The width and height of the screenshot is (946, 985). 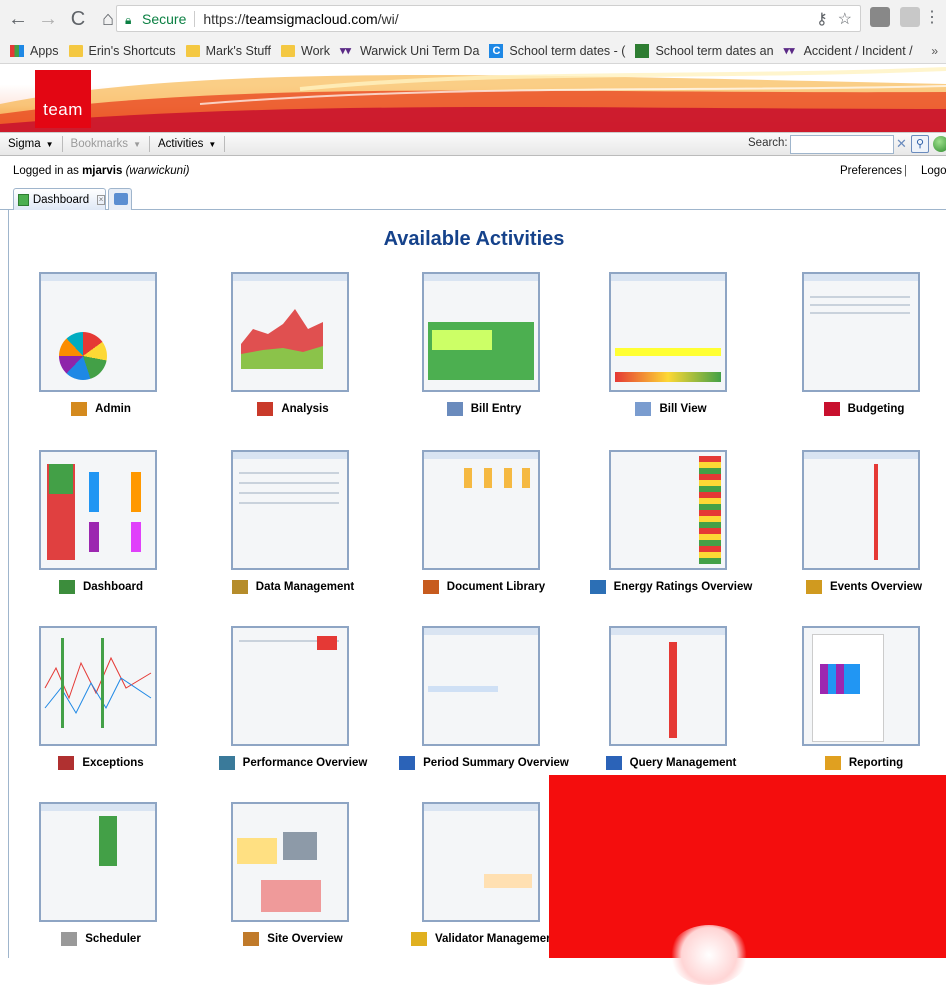 I want to click on activity-link: Admin, so click(x=101, y=409).